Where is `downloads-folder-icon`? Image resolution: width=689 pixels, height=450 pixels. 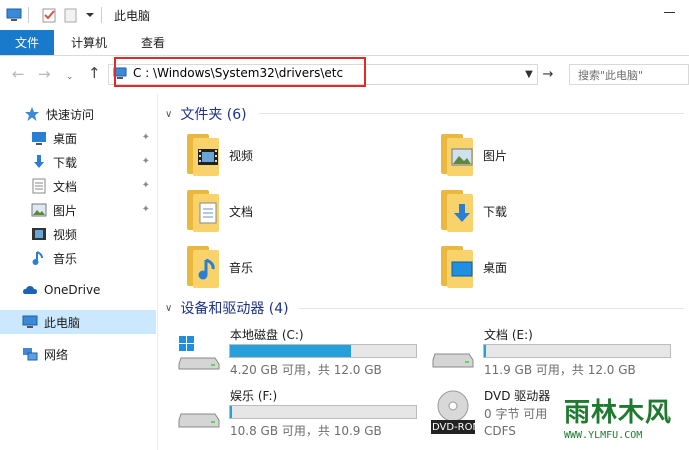
downloads-folder-icon is located at coordinates (457, 210).